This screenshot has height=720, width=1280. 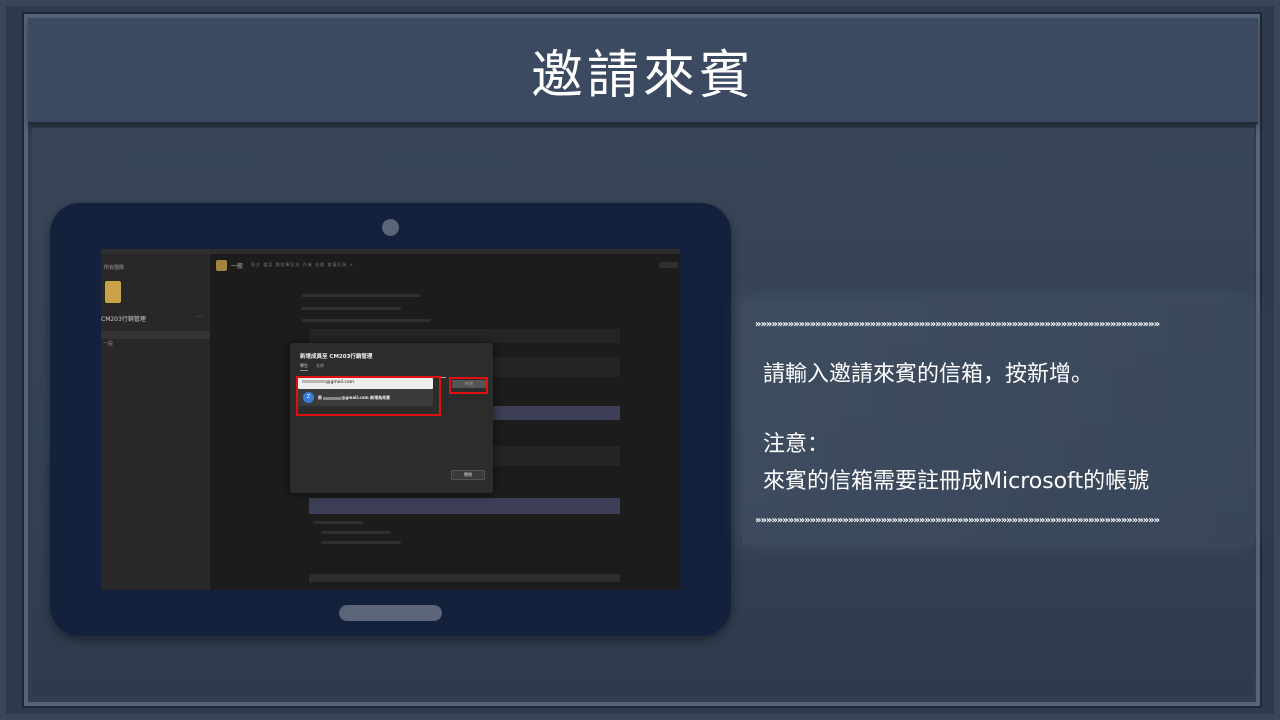 What do you see at coordinates (123, 319) in the screenshot?
I see `sidebar-team-name: CM203行銷管理` at bounding box center [123, 319].